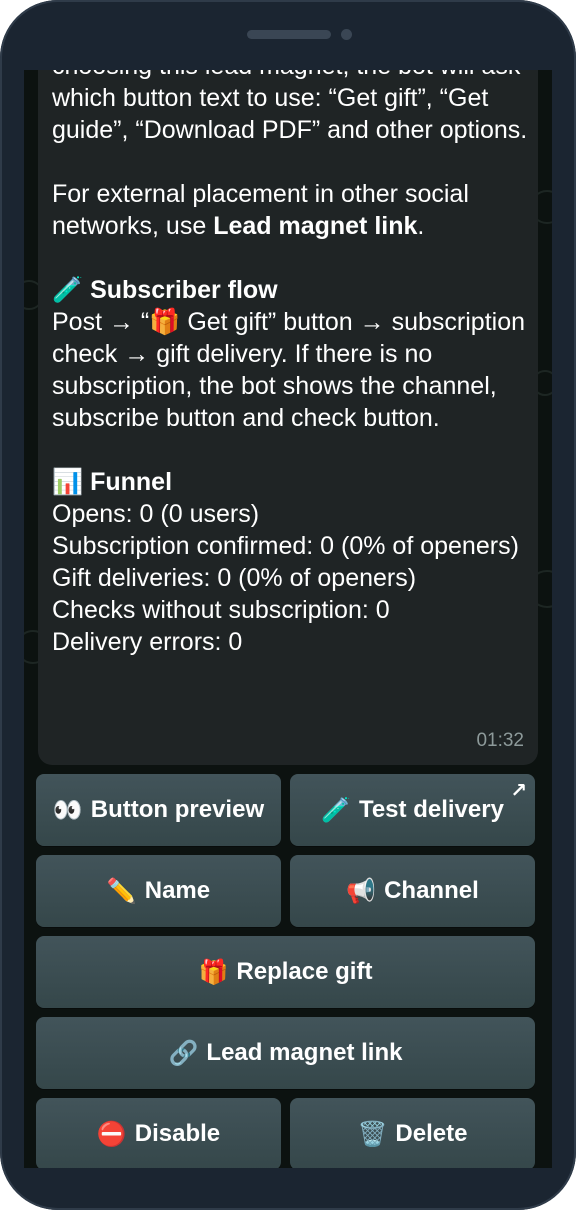 The height and width of the screenshot is (1210, 576). I want to click on pencil-icon: ✏️, so click(121, 891).